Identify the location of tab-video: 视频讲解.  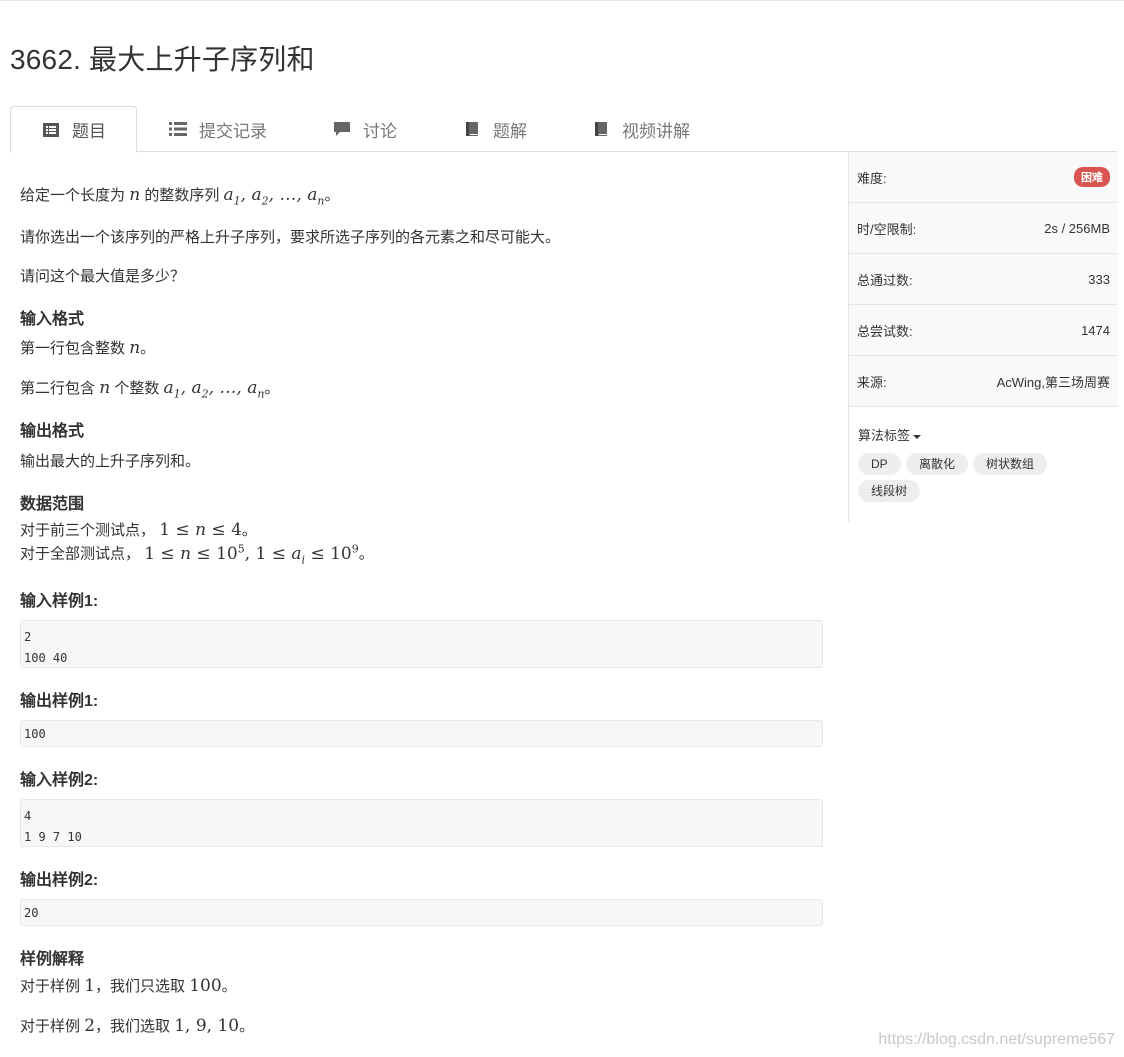
(657, 129).